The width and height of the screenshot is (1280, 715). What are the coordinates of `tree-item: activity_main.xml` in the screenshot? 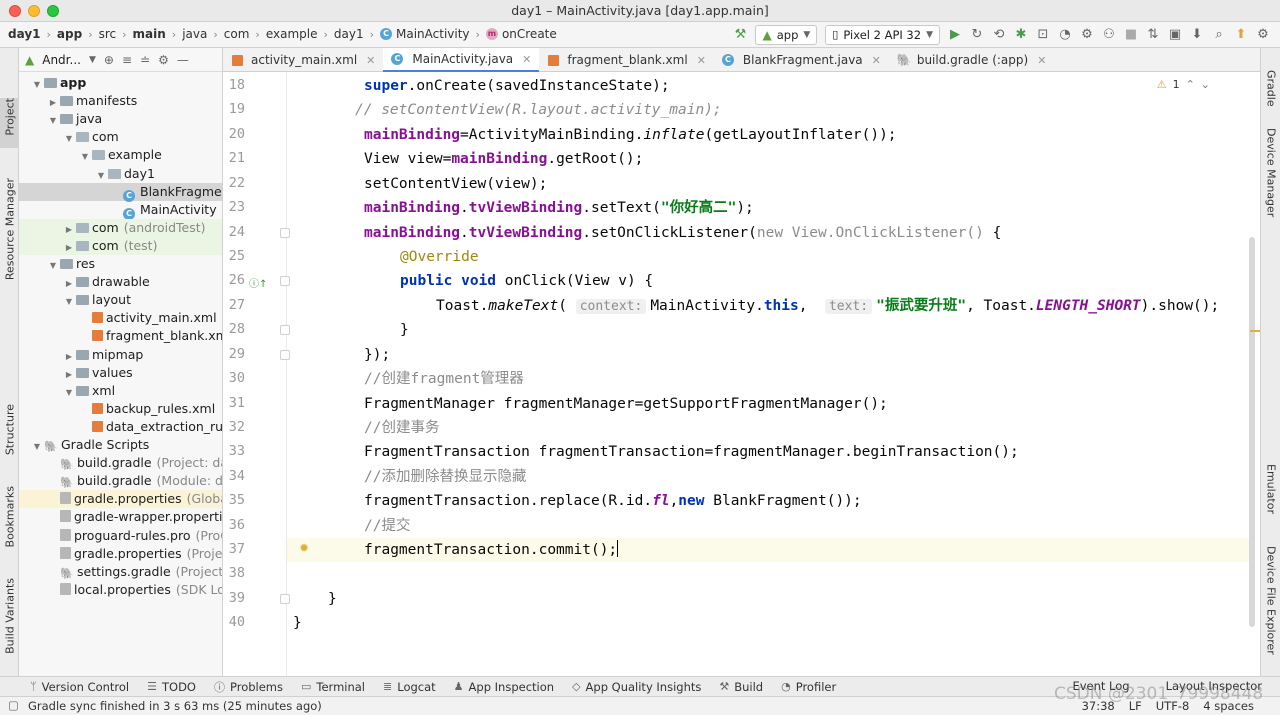 It's located at (120, 318).